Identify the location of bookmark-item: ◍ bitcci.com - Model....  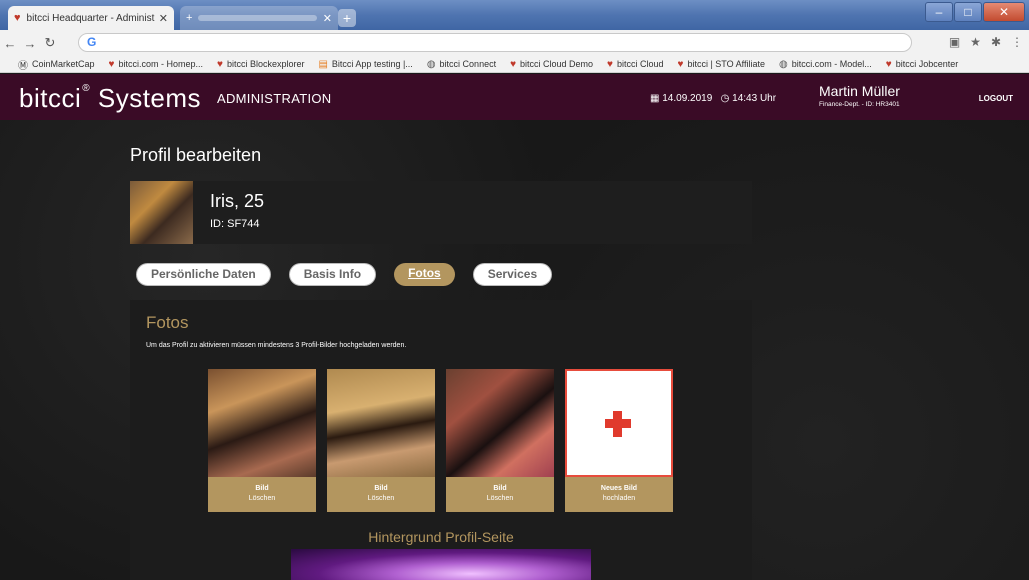
(825, 64).